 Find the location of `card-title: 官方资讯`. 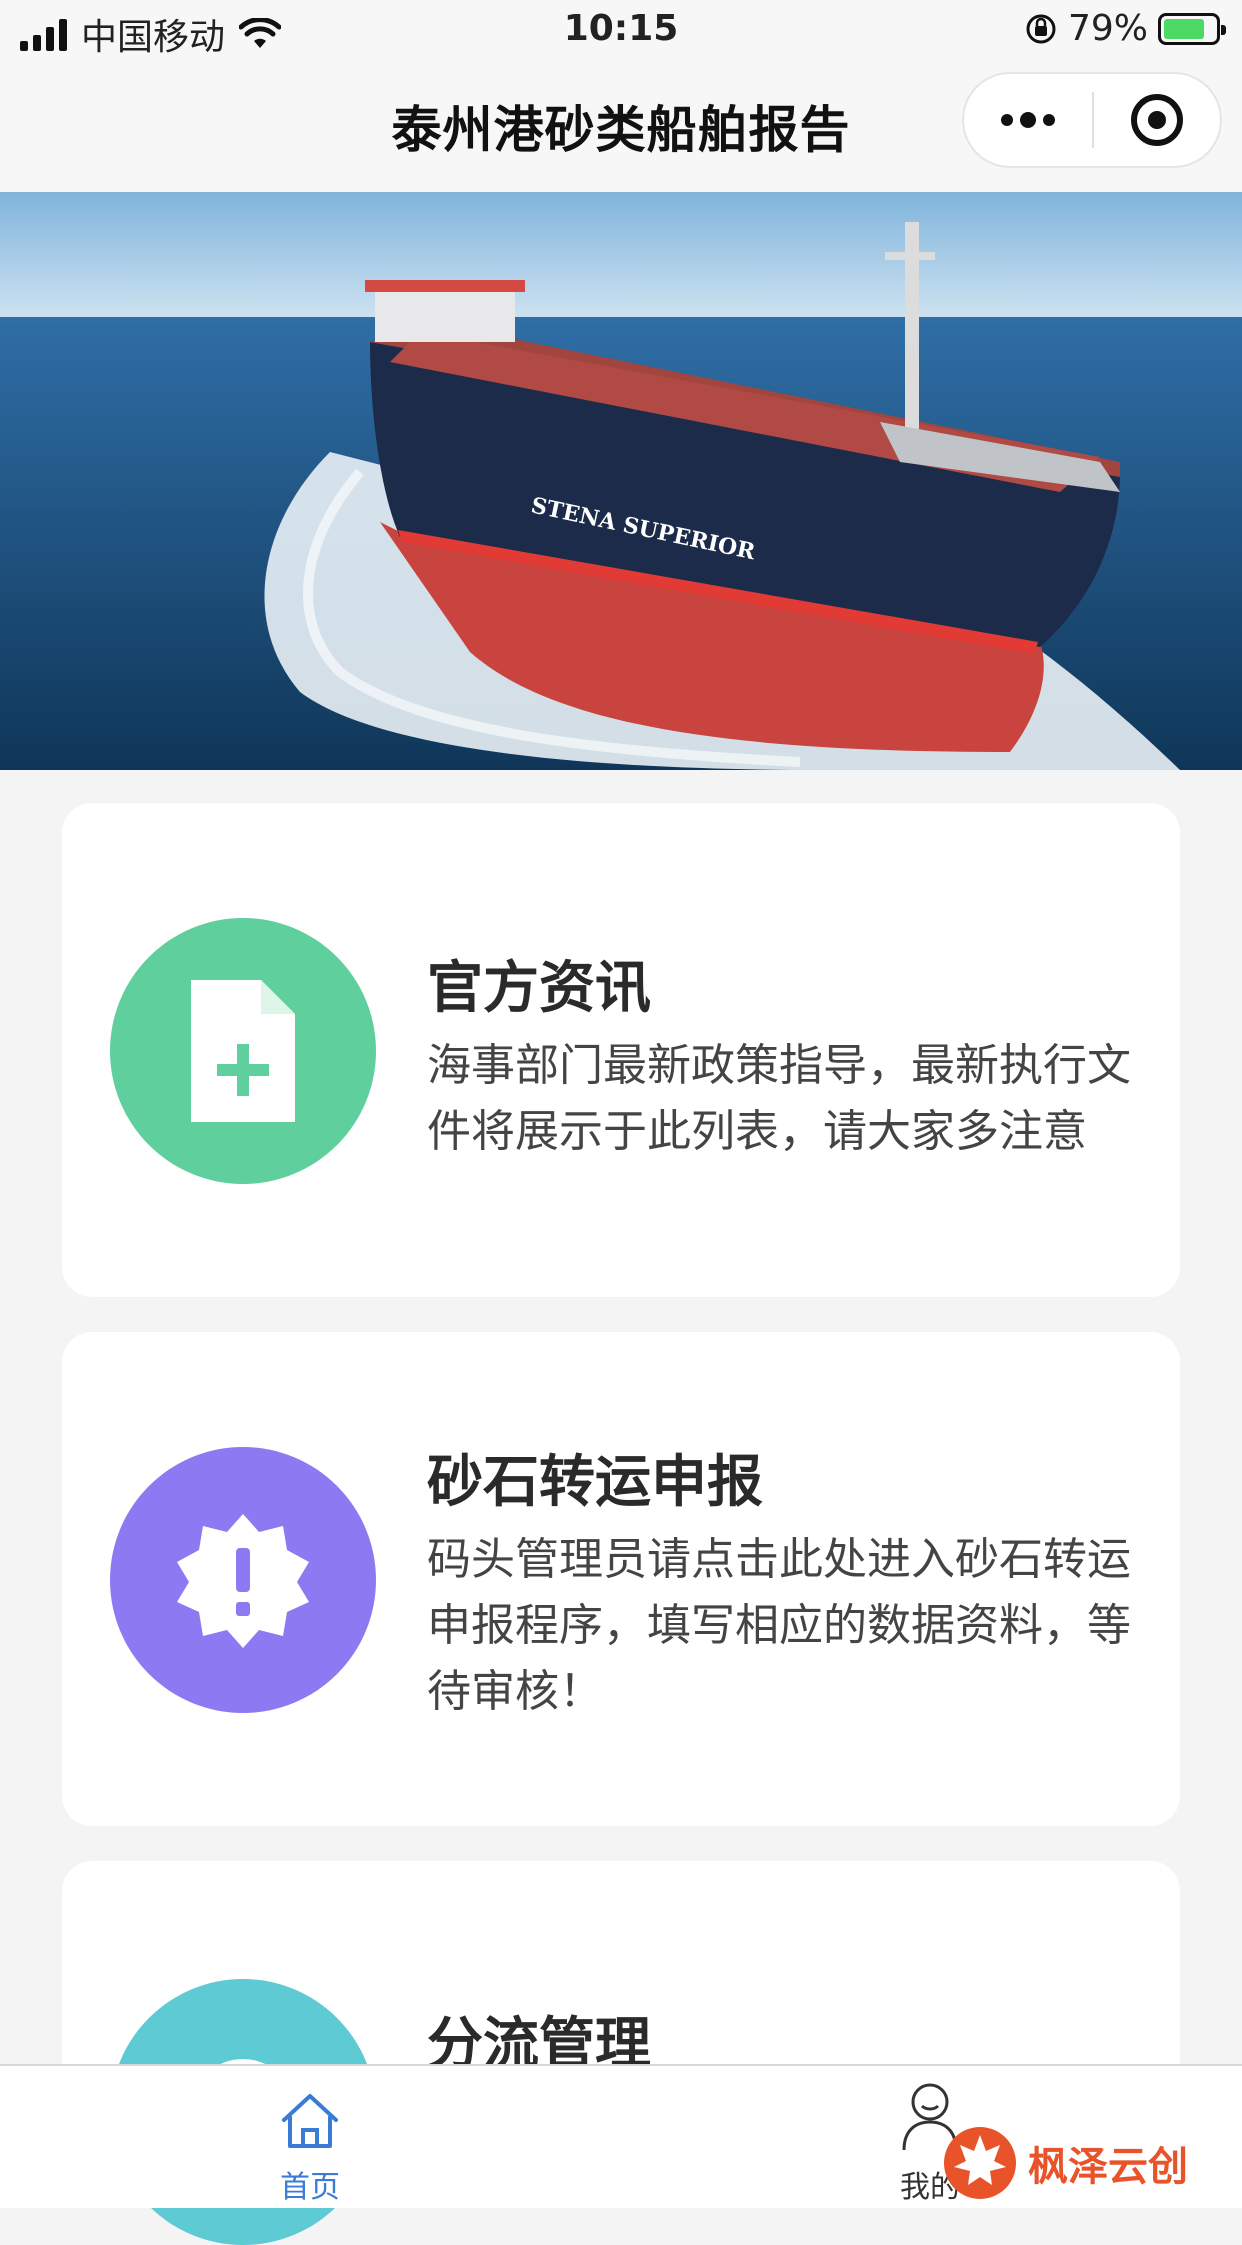

card-title: 官方资讯 is located at coordinates (539, 988).